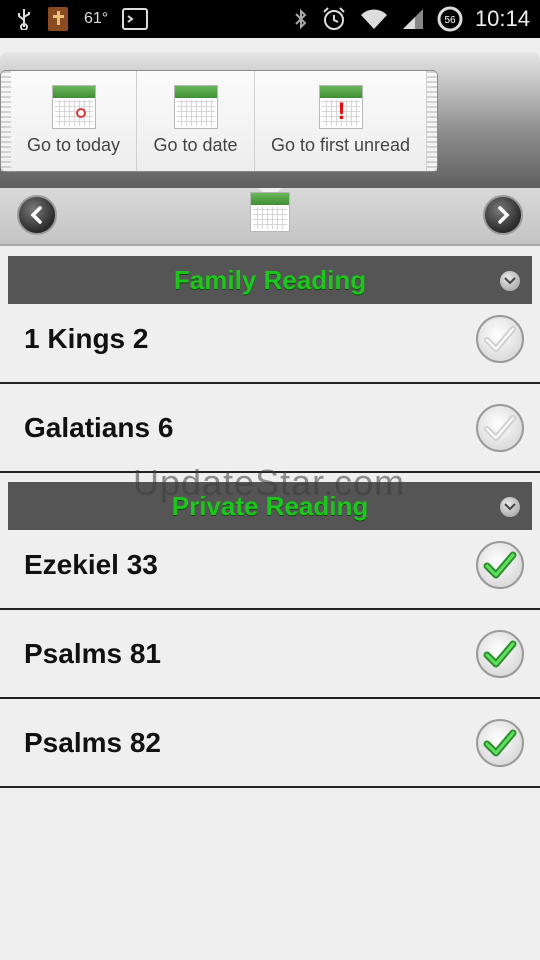 Image resolution: width=540 pixels, height=960 pixels. Describe the element at coordinates (6, 121) in the screenshot. I see `toolbar-grip-left` at that location.